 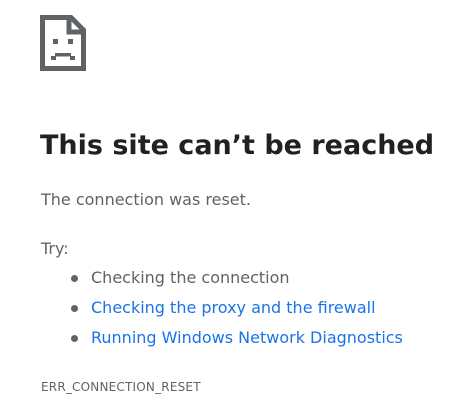 I want to click on suggestion-item: Running Windows Network Diagnostics, so click(x=222, y=342).